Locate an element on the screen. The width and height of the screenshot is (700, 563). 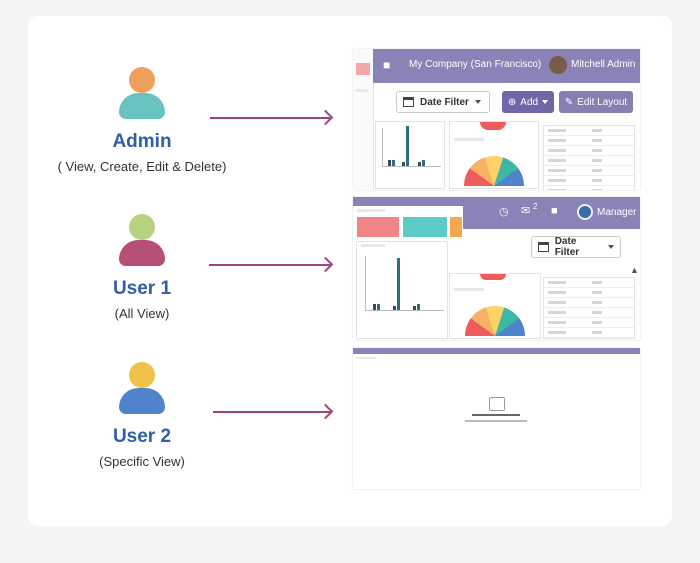
arrow-admin is located at coordinates (270, 118).